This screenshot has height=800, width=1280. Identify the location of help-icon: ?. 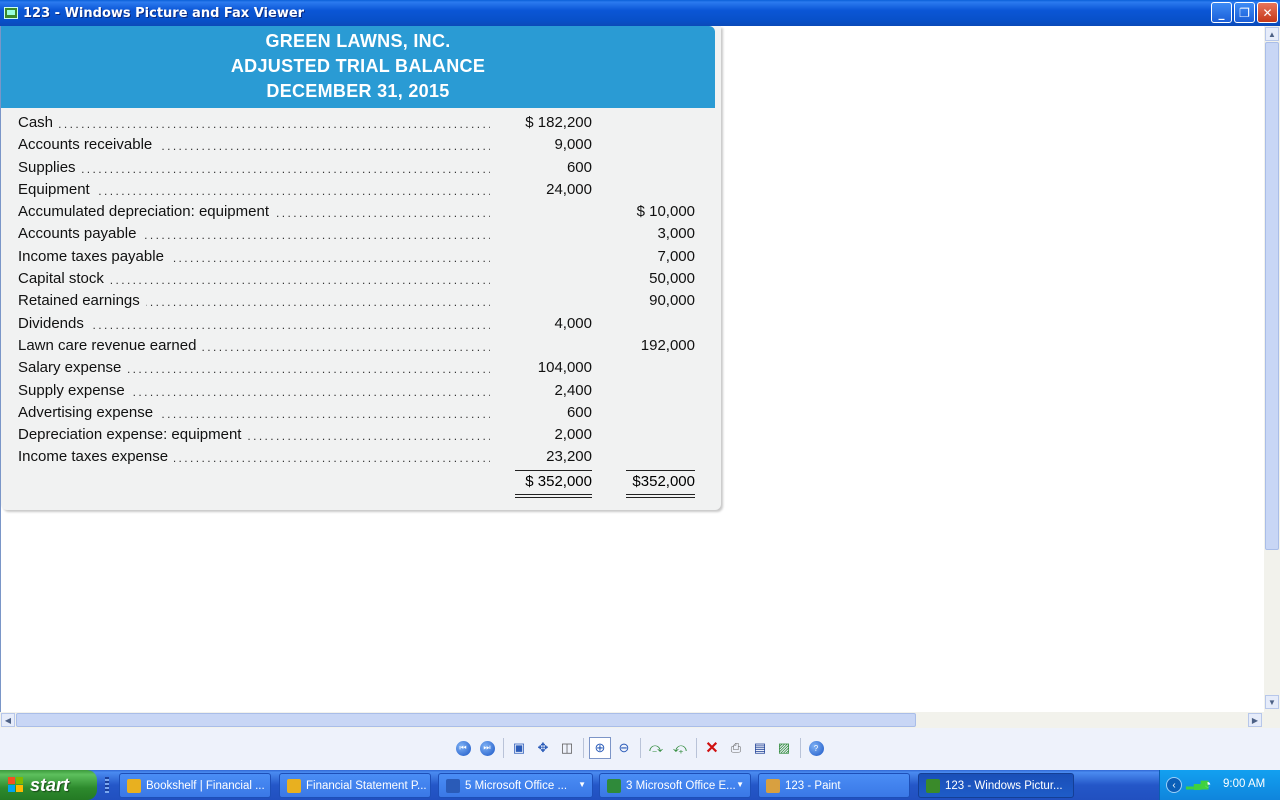
(816, 748).